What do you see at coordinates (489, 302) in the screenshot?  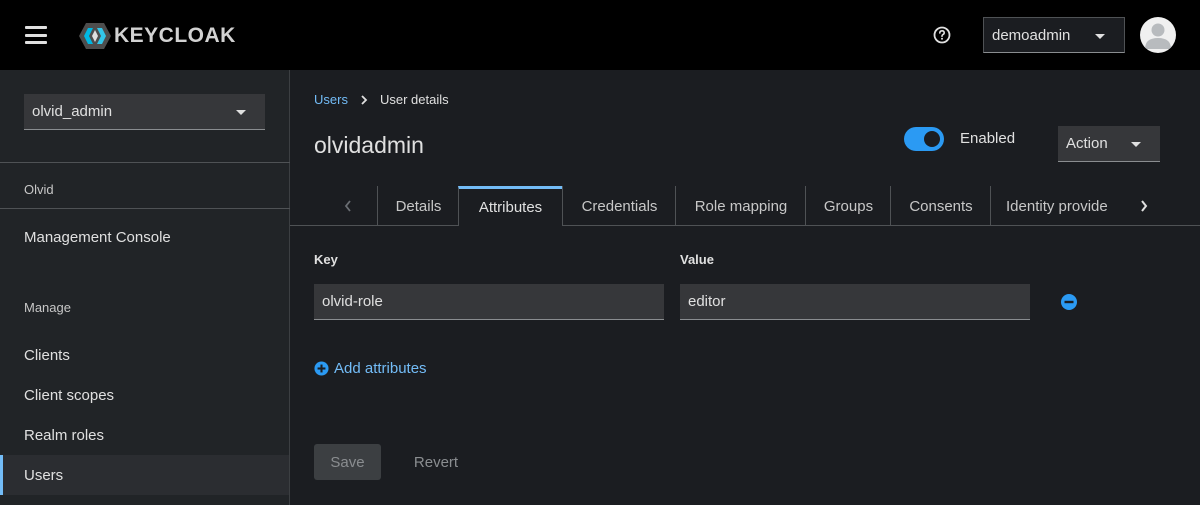 I see `attribute-key-input: olvid-role` at bounding box center [489, 302].